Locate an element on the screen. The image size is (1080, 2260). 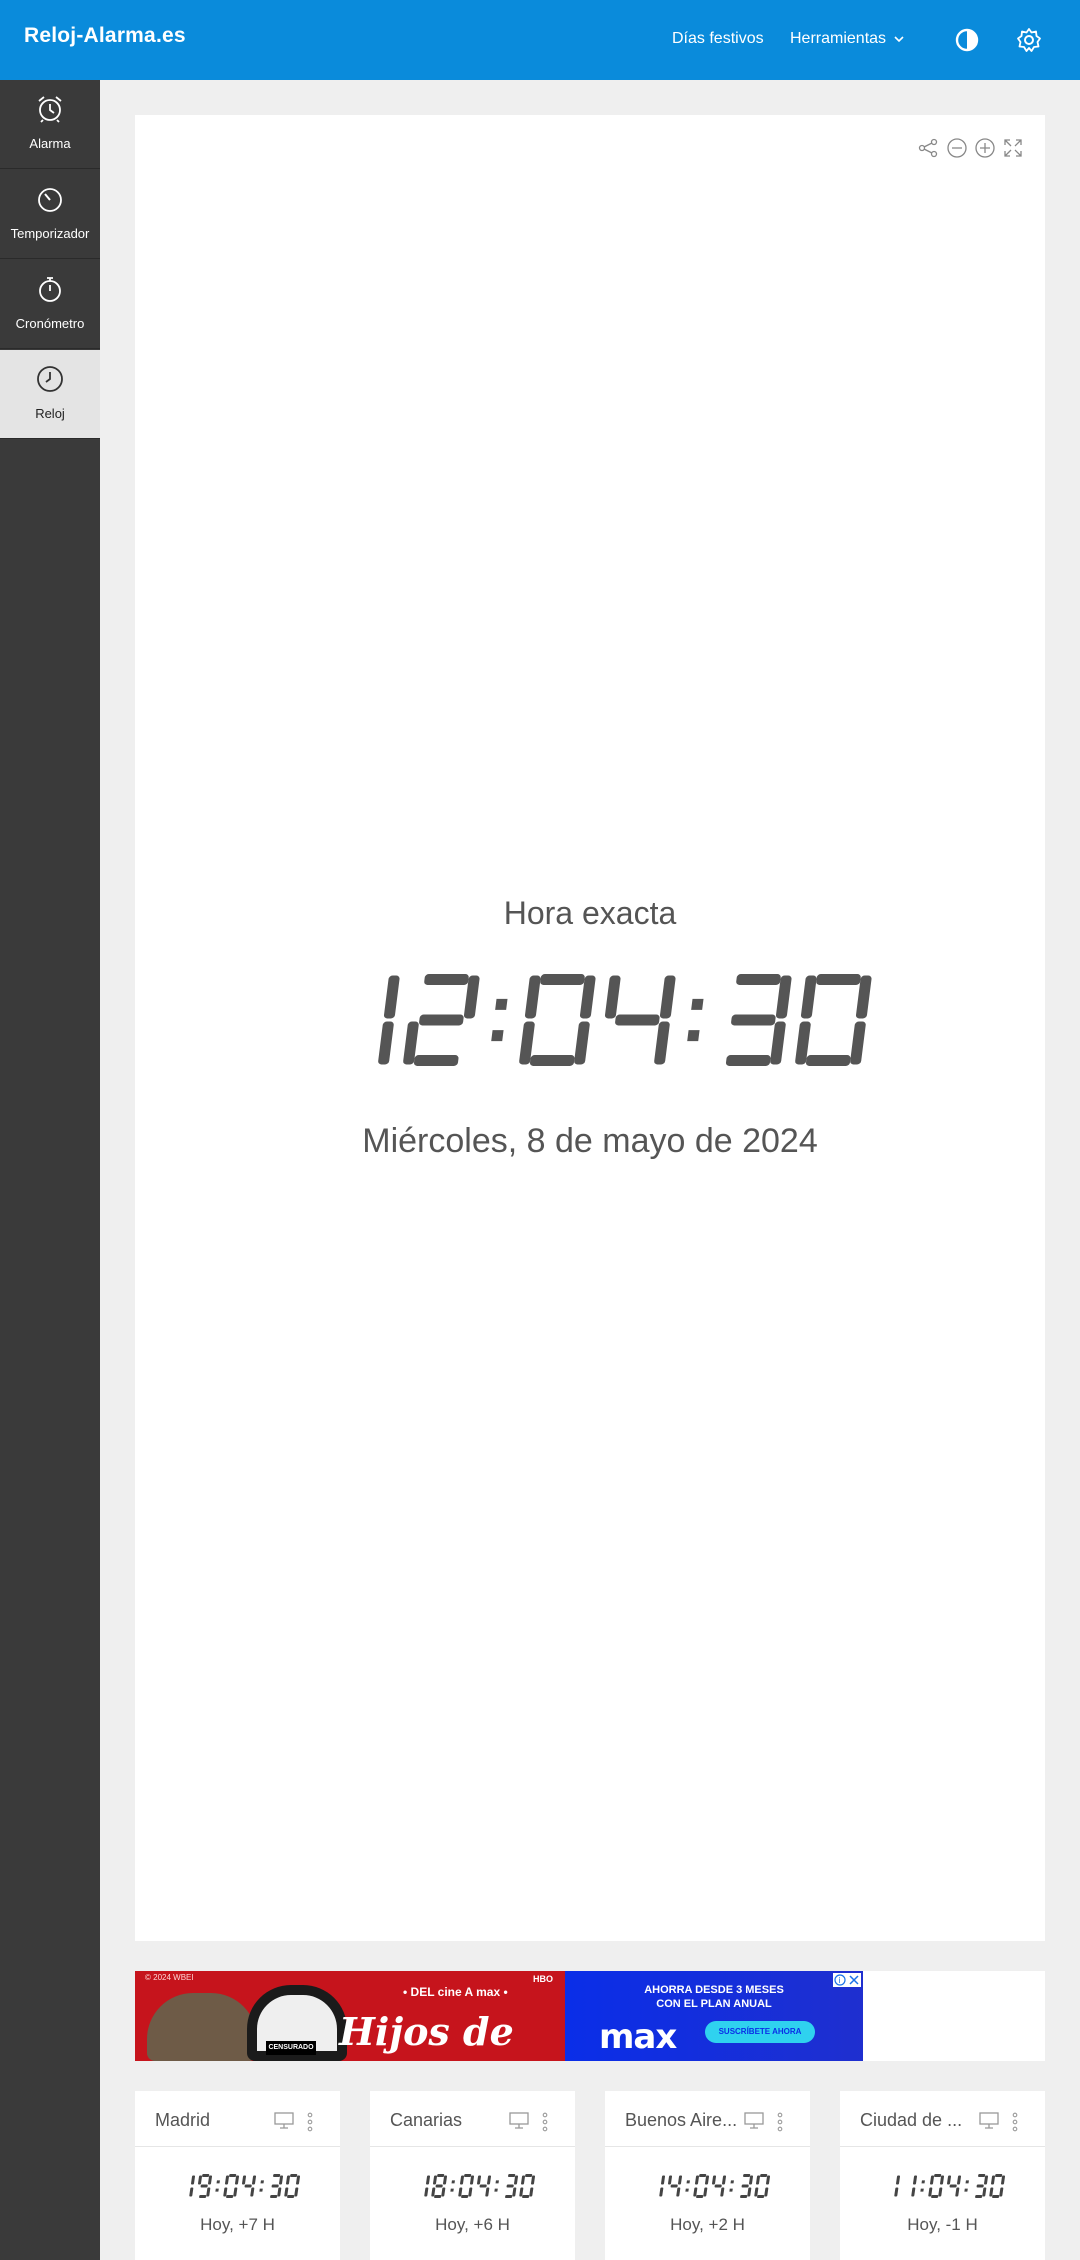
city-clock-card: Ciudad de ... Hoy, -1 H is located at coordinates (942, 2175).